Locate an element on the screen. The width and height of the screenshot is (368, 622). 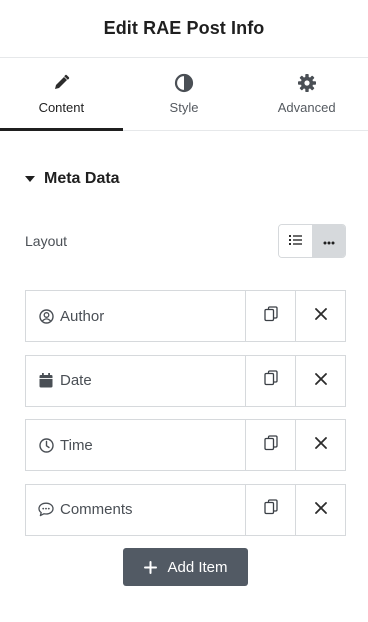
gear-icon is located at coordinates (307, 83).